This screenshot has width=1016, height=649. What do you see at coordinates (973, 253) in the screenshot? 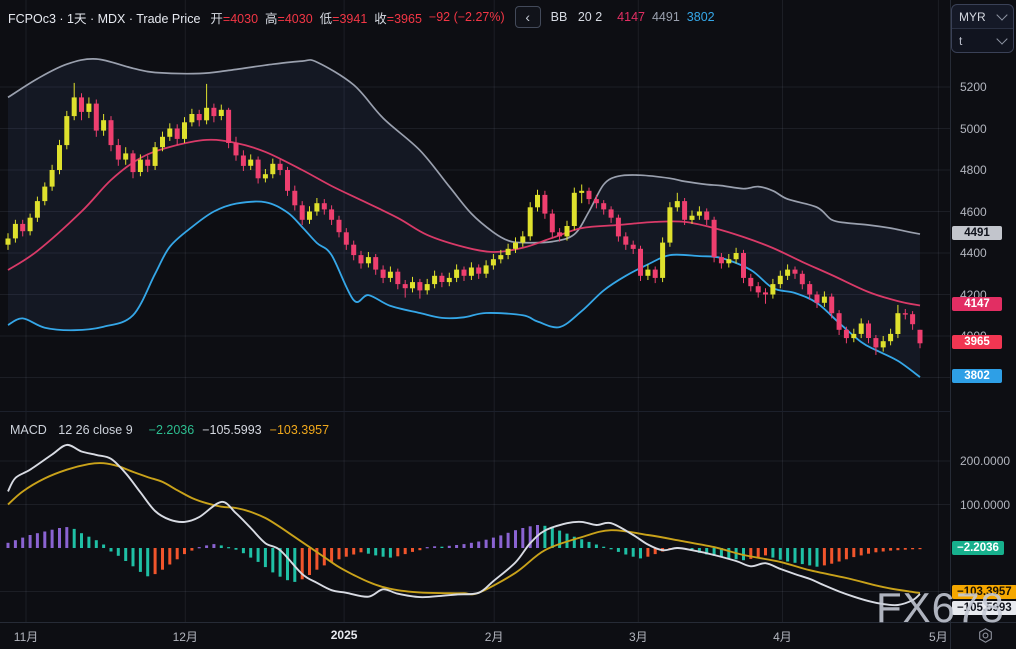
I see `axis-tick-label: 4400` at bounding box center [973, 253].